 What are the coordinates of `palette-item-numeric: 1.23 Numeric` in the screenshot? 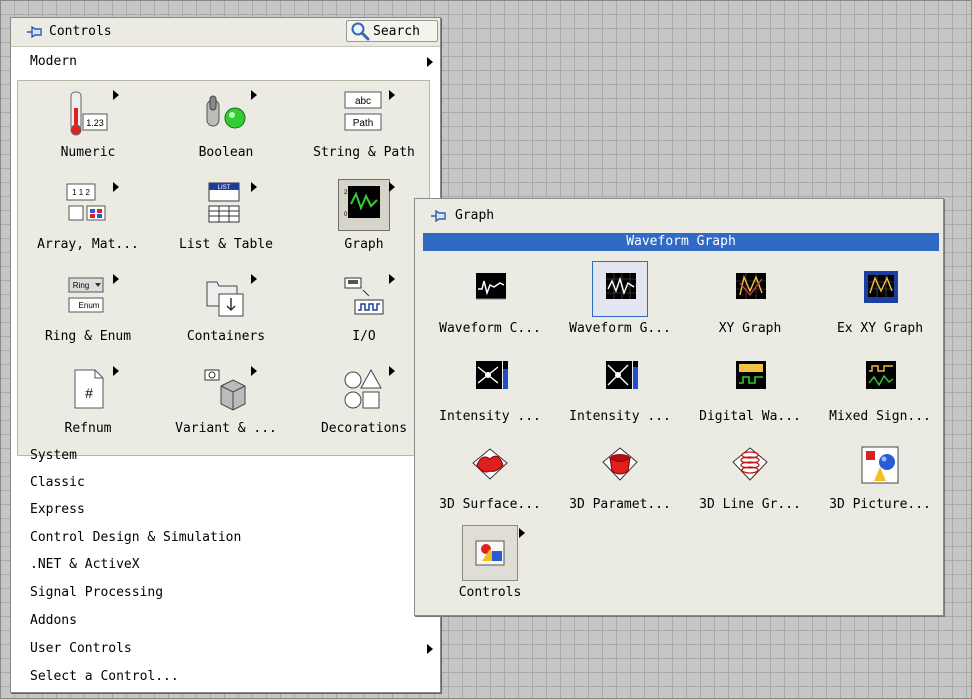 It's located at (88, 123).